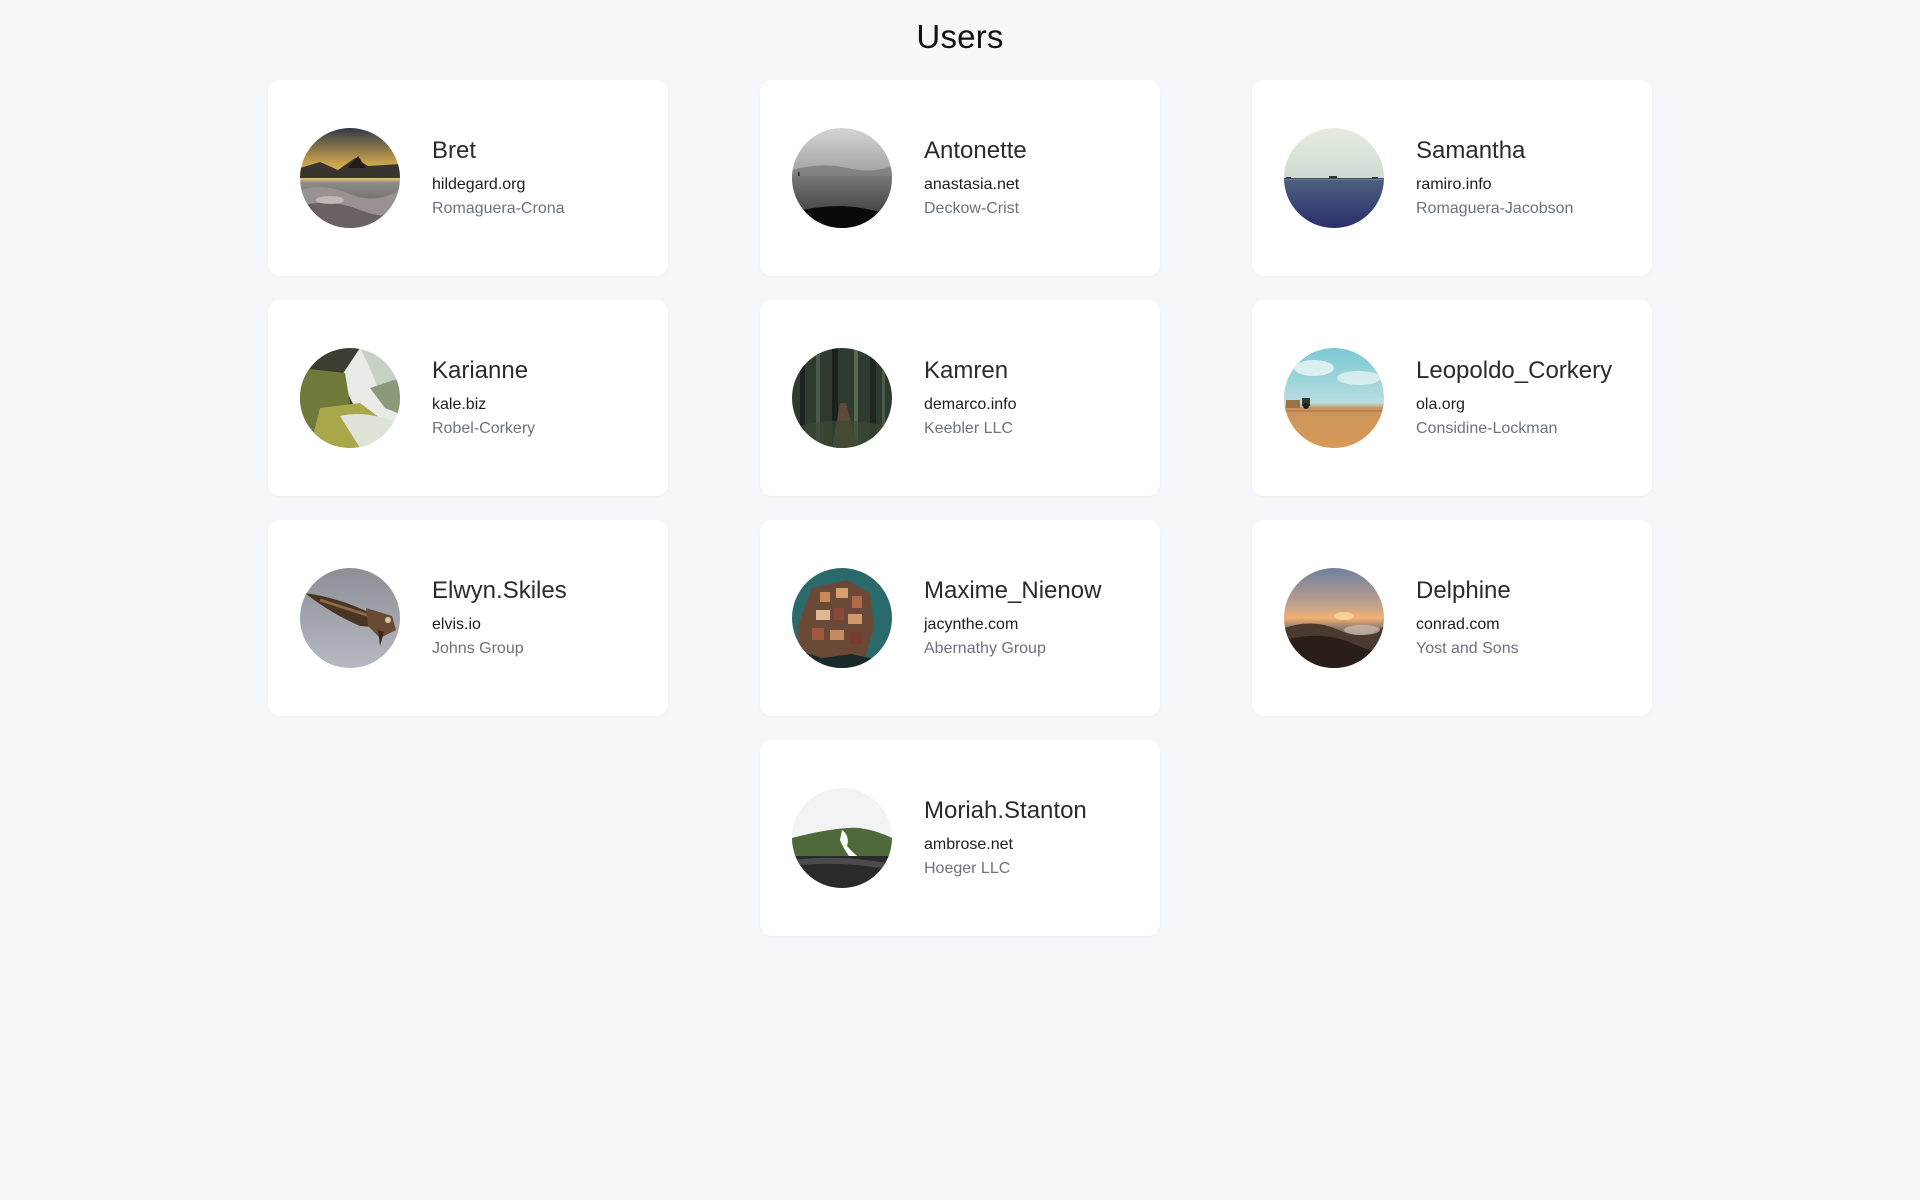 The width and height of the screenshot is (1920, 1200). What do you see at coordinates (975, 150) in the screenshot?
I see `user-name: Antonette` at bounding box center [975, 150].